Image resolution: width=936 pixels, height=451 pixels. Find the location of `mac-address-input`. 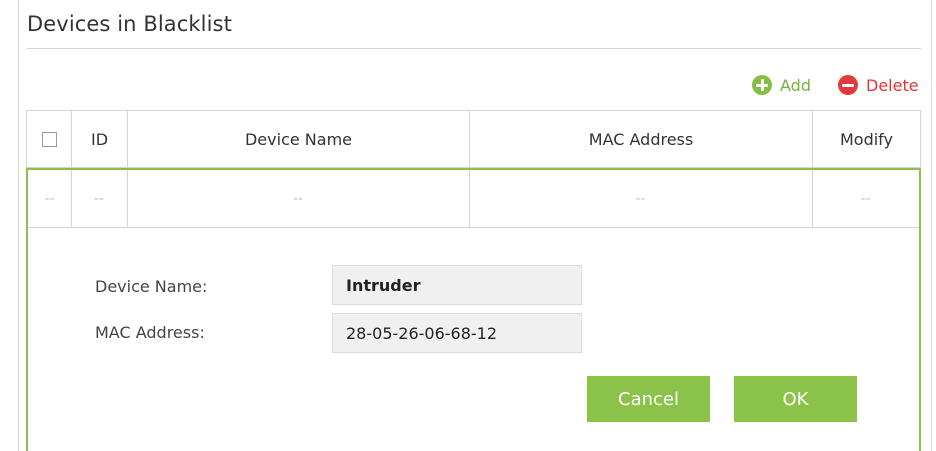

mac-address-input is located at coordinates (457, 333).